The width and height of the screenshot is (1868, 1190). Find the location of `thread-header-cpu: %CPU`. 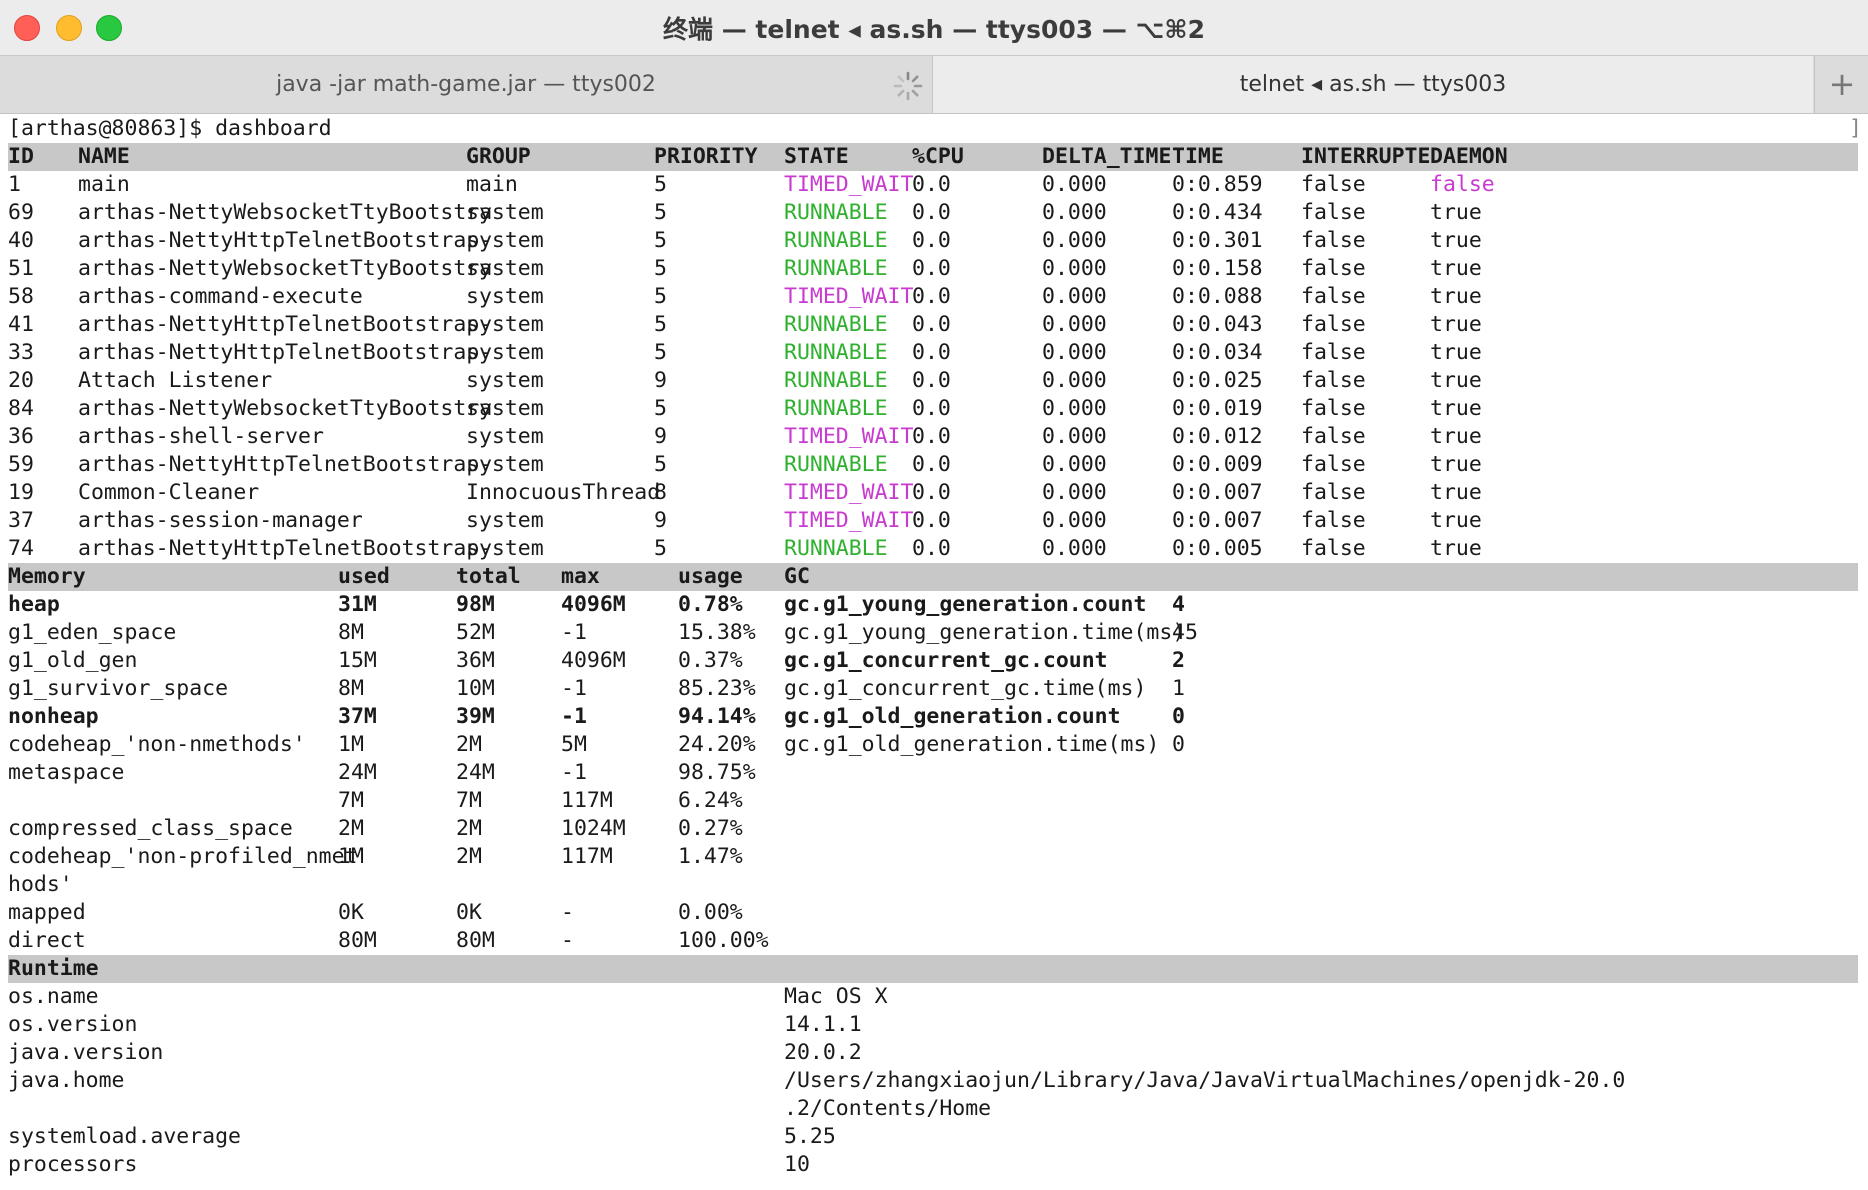

thread-header-cpu: %CPU is located at coordinates (938, 156).